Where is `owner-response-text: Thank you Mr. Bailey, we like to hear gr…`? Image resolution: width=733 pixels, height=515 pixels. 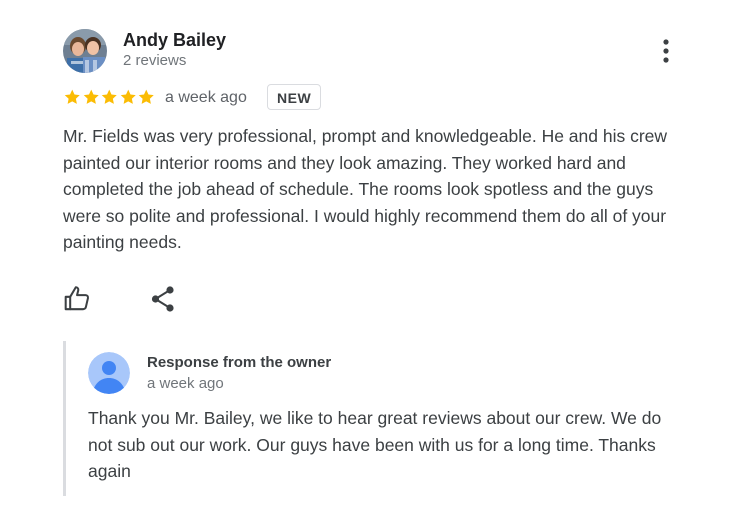 owner-response-text: Thank you Mr. Bailey, we like to hear gr… is located at coordinates (375, 444).